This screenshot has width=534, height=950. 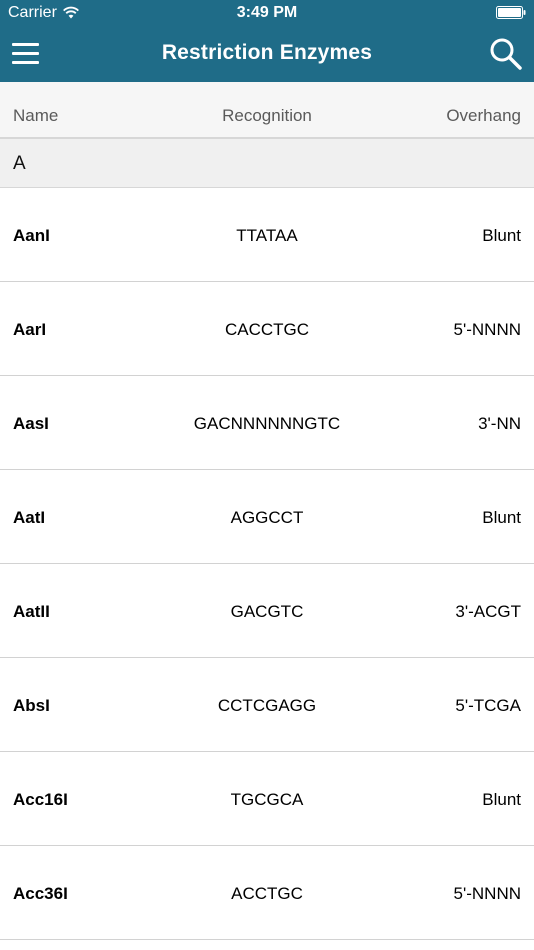 I want to click on table-row: AanI TTATAA Blunt, so click(x=267, y=235).